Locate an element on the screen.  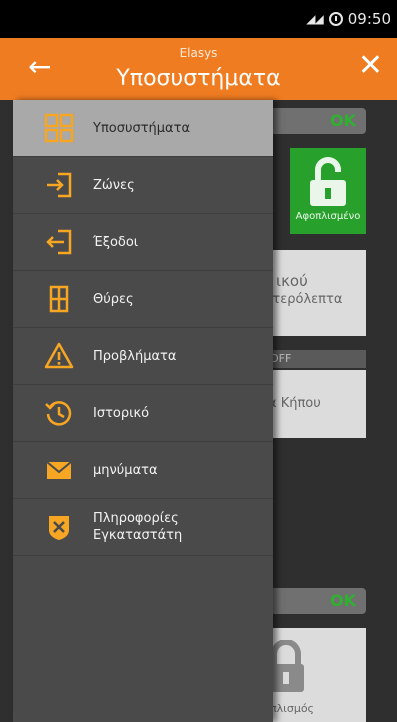
subsystem-tile-3: πλισμός is located at coordinates (314, 675).